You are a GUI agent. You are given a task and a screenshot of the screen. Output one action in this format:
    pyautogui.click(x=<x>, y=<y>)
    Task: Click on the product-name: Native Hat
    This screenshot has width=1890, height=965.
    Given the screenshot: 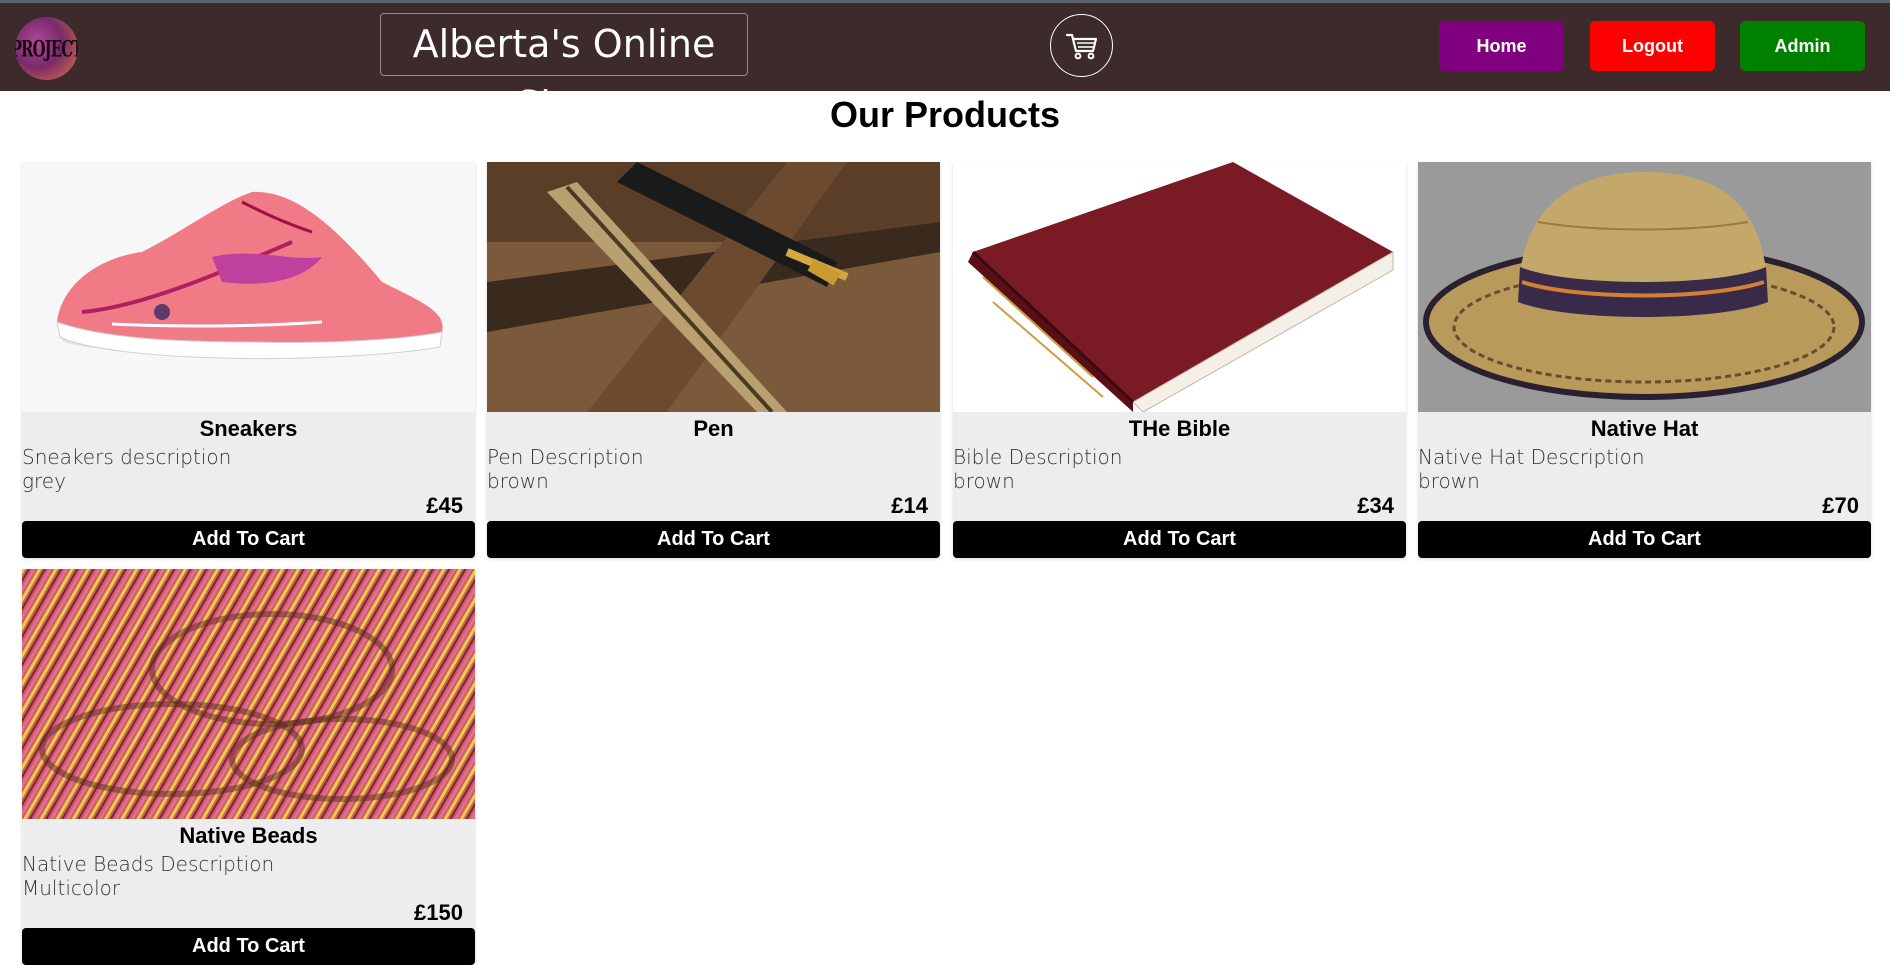 What is the action you would take?
    pyautogui.click(x=1644, y=428)
    